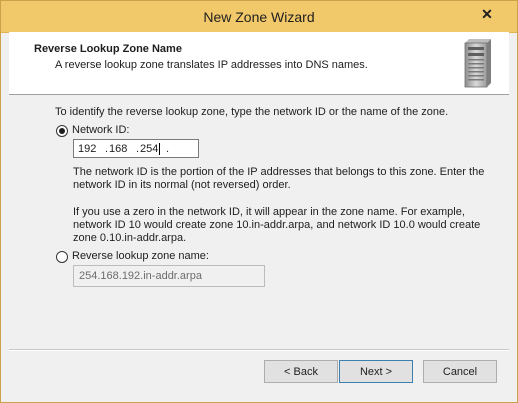 This screenshot has height=403, width=518. What do you see at coordinates (140, 256) in the screenshot?
I see `zone-name-label: Reverse lookup zone name:` at bounding box center [140, 256].